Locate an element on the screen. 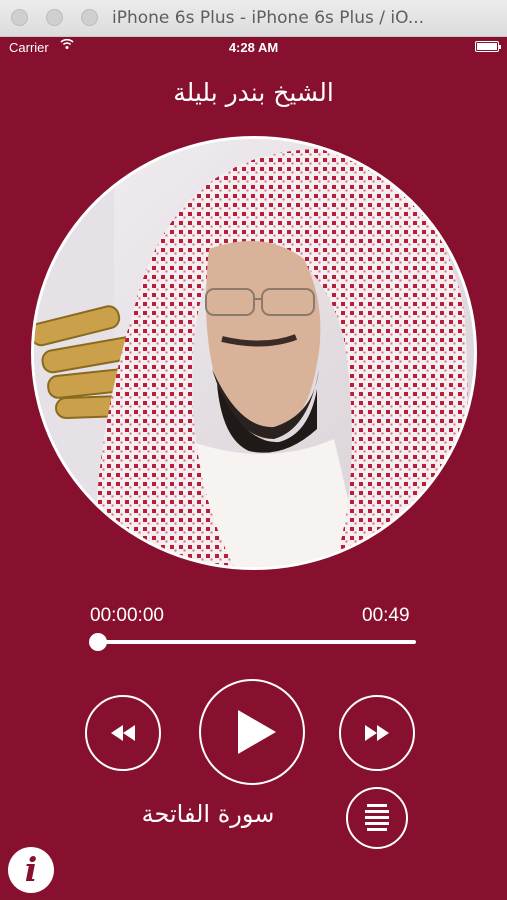  play-button is located at coordinates (252, 732).